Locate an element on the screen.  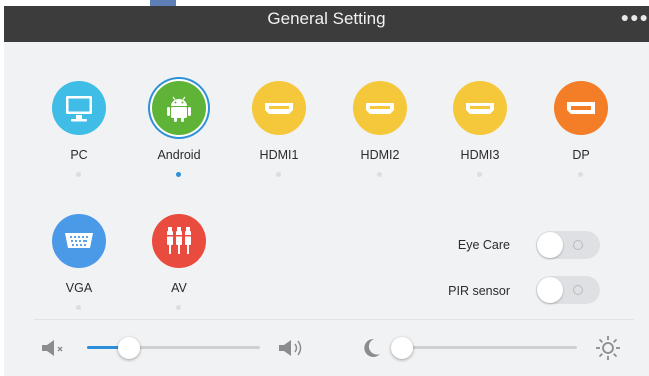
page-title: General Setting is located at coordinates (326, 18).